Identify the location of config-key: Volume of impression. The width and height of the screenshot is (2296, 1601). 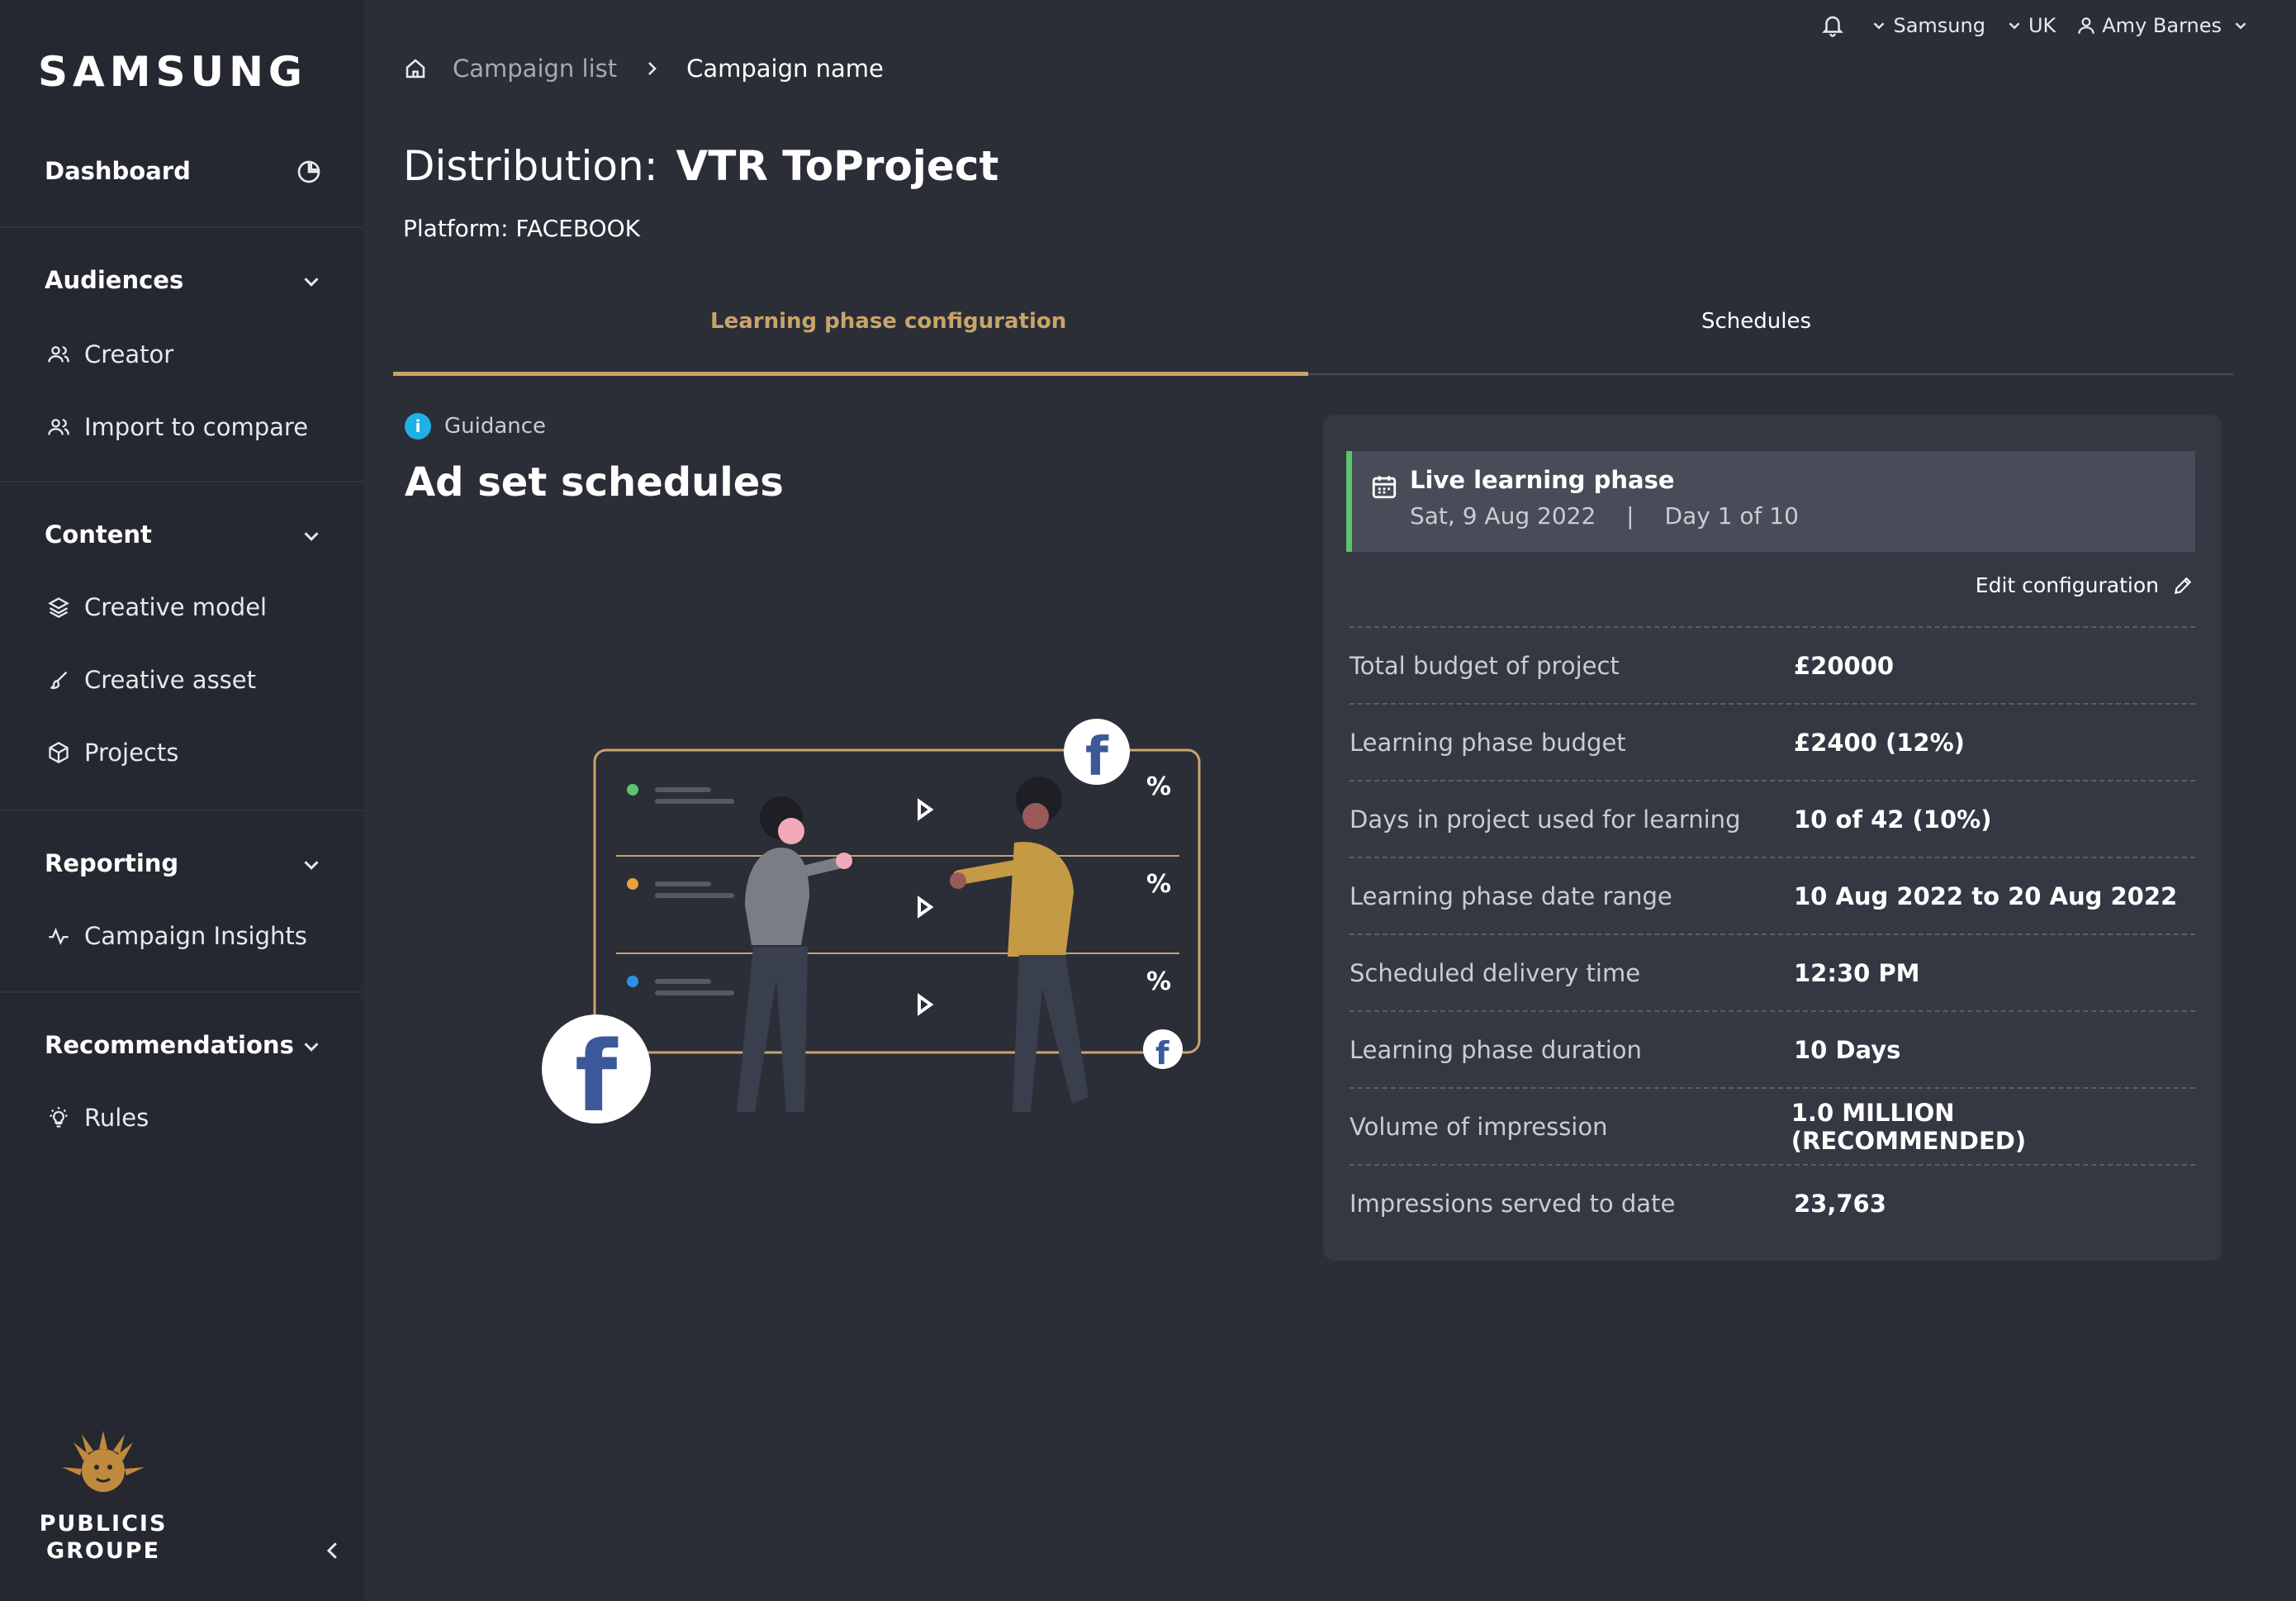
(1479, 1126).